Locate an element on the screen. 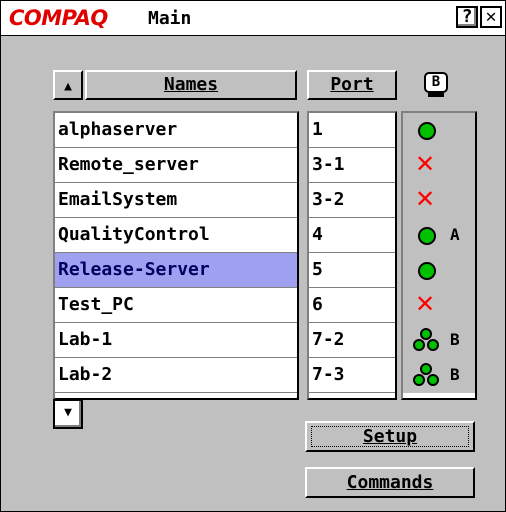 The image size is (506, 512). title-bar: COMPAQ Main ? ✕ is located at coordinates (253, 18).